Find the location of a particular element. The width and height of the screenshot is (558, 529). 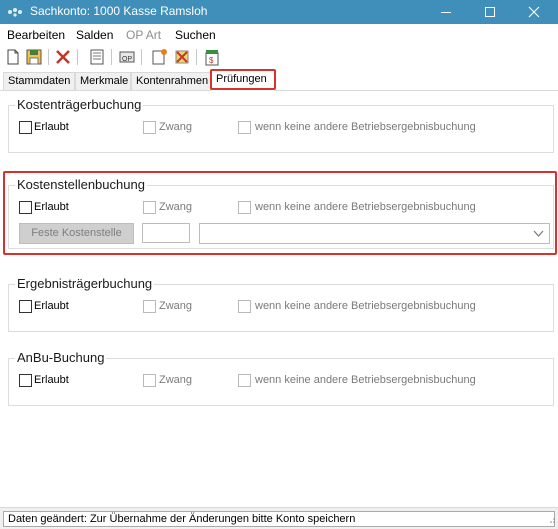

maximize-button is located at coordinates (490, 12).